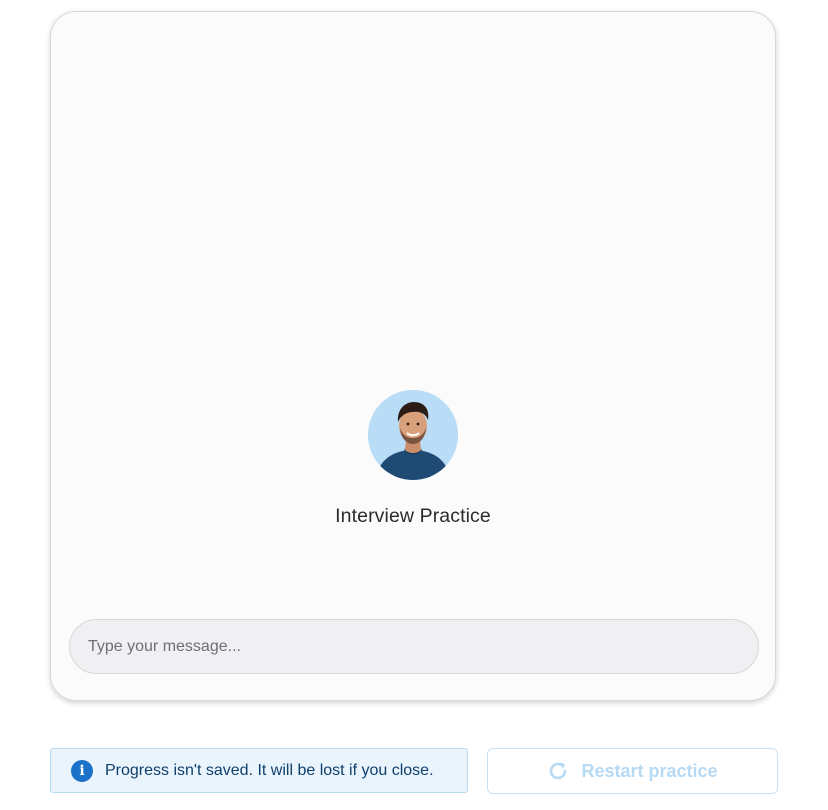 This screenshot has height=810, width=828. I want to click on restart-practice-label: Restart practice, so click(649, 770).